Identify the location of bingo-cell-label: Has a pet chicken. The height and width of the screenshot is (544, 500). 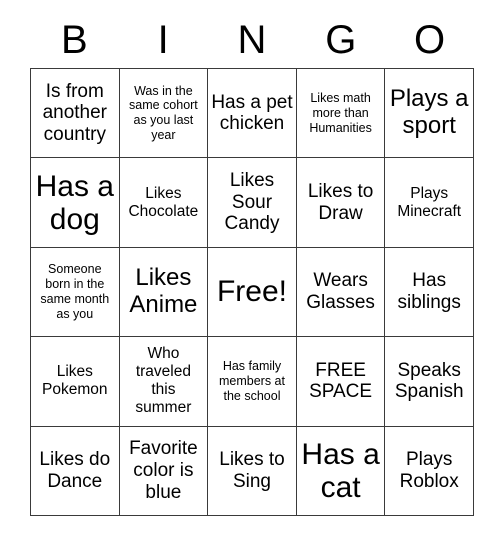
(252, 113).